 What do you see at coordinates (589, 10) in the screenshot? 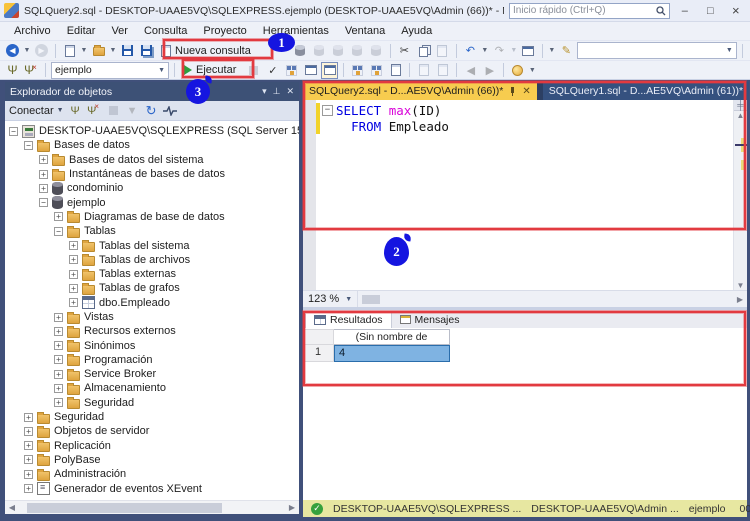
I see `quick-launch-search: Inicio rápido (Ctrl+Q)` at bounding box center [589, 10].